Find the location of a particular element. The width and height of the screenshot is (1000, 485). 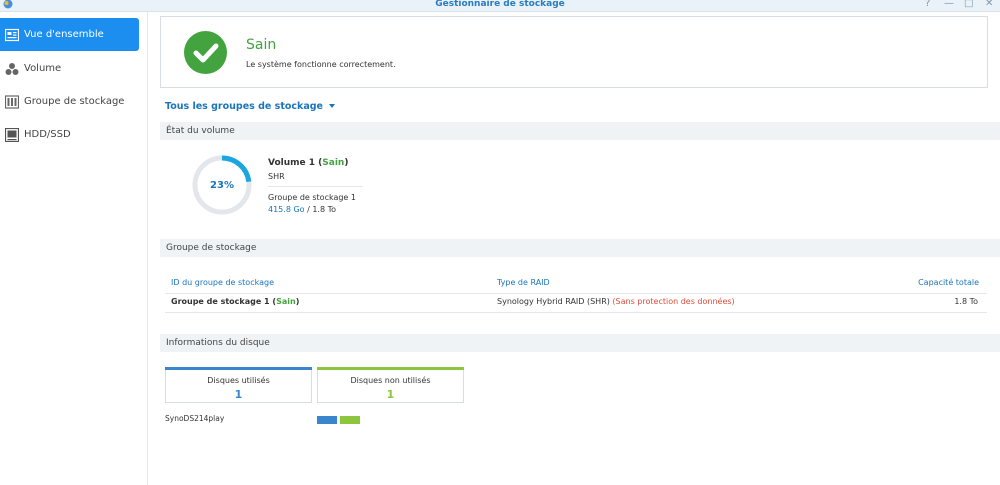

overview-icon is located at coordinates (12, 35).